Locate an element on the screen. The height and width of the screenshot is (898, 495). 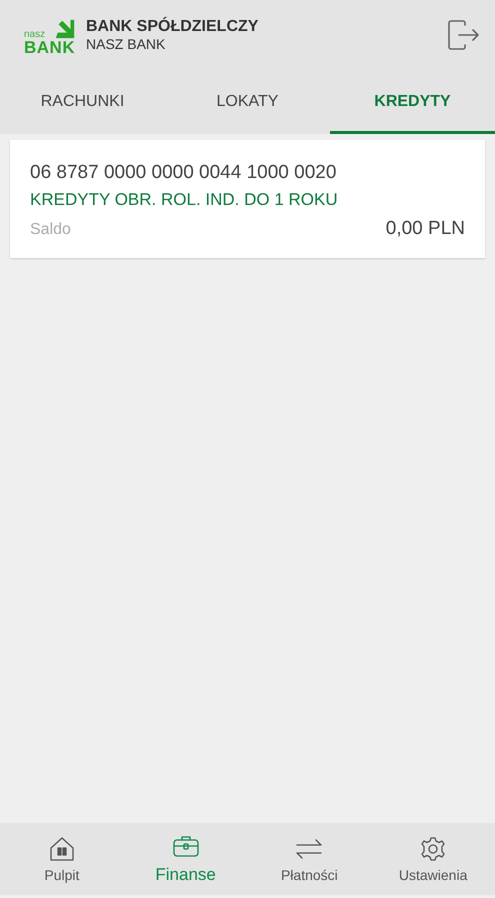
nav-item: Płatności is located at coordinates (310, 859).